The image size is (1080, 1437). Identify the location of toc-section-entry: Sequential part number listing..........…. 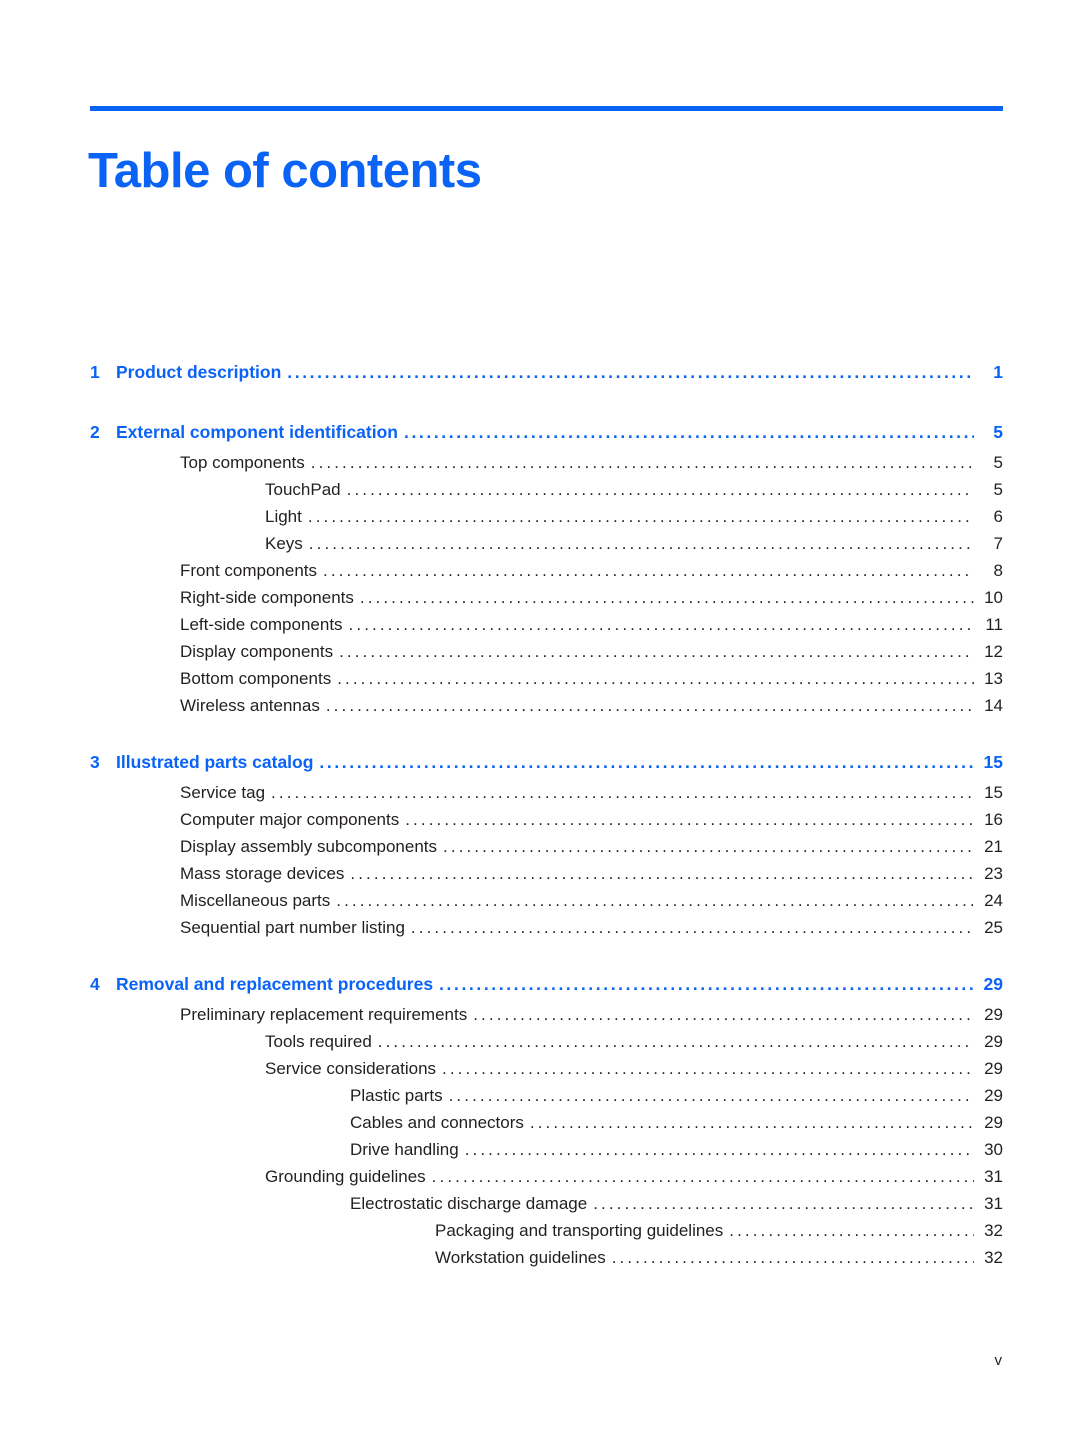
(546, 931).